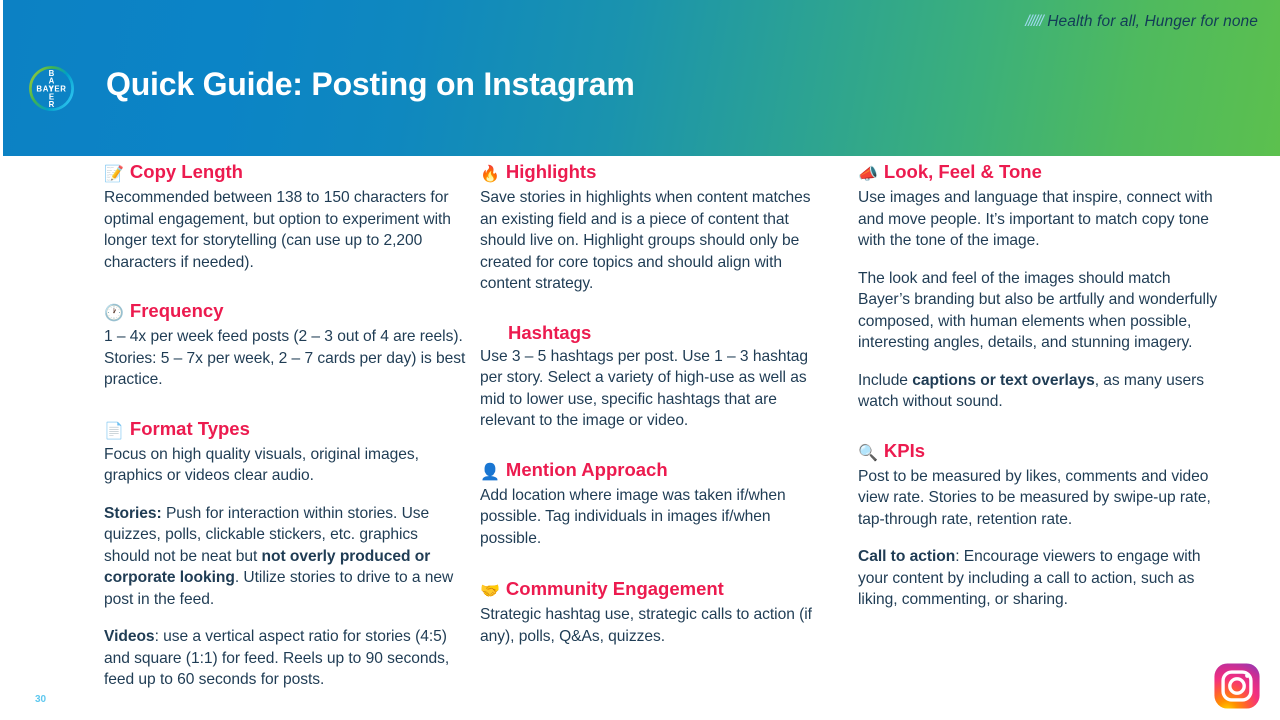 The width and height of the screenshot is (1280, 720). Describe the element at coordinates (1034, 21) in the screenshot. I see `tagline-slashes-icon: //////` at that location.